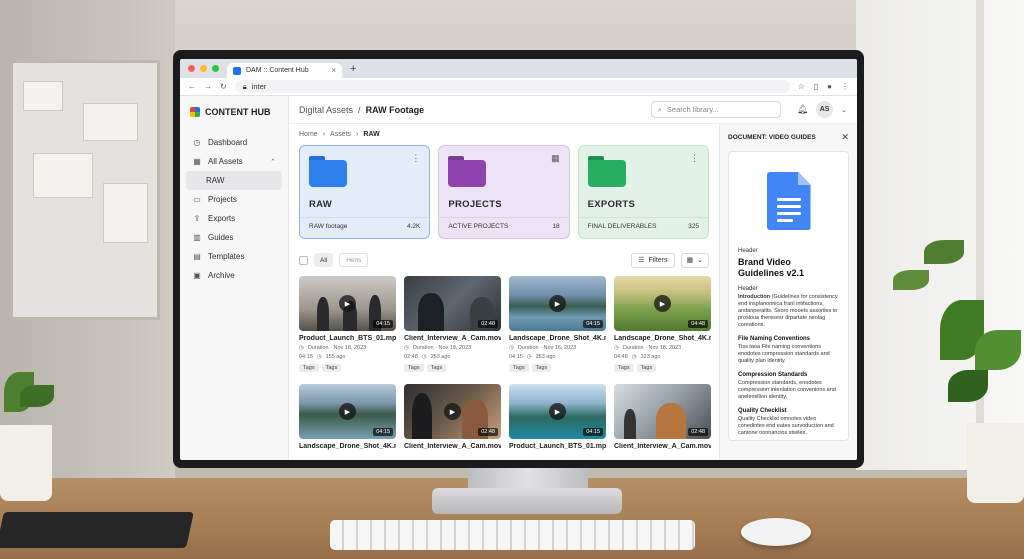 The width and height of the screenshot is (1024, 559). What do you see at coordinates (237, 70) in the screenshot?
I see `favicon-icon` at bounding box center [237, 70].